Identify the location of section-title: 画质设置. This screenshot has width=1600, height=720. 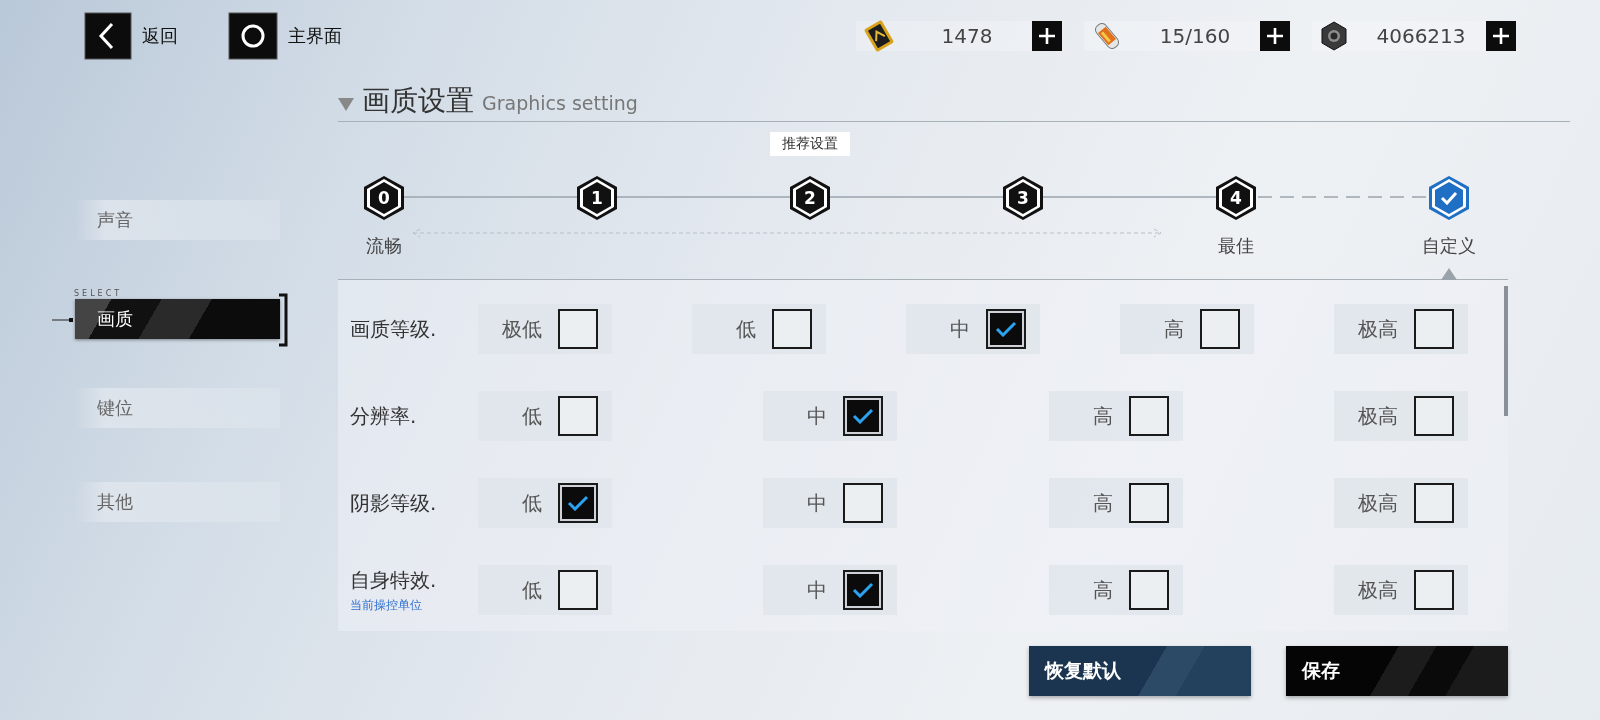
(418, 101).